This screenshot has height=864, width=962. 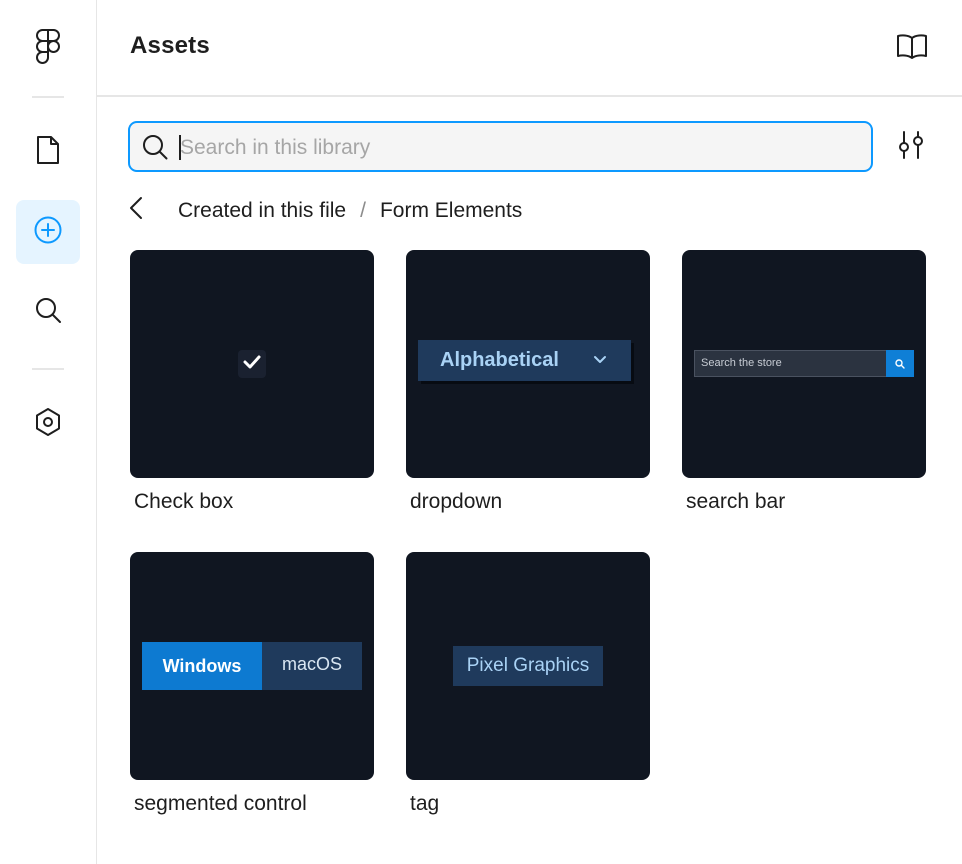 I want to click on rail-search-button, so click(x=48, y=312).